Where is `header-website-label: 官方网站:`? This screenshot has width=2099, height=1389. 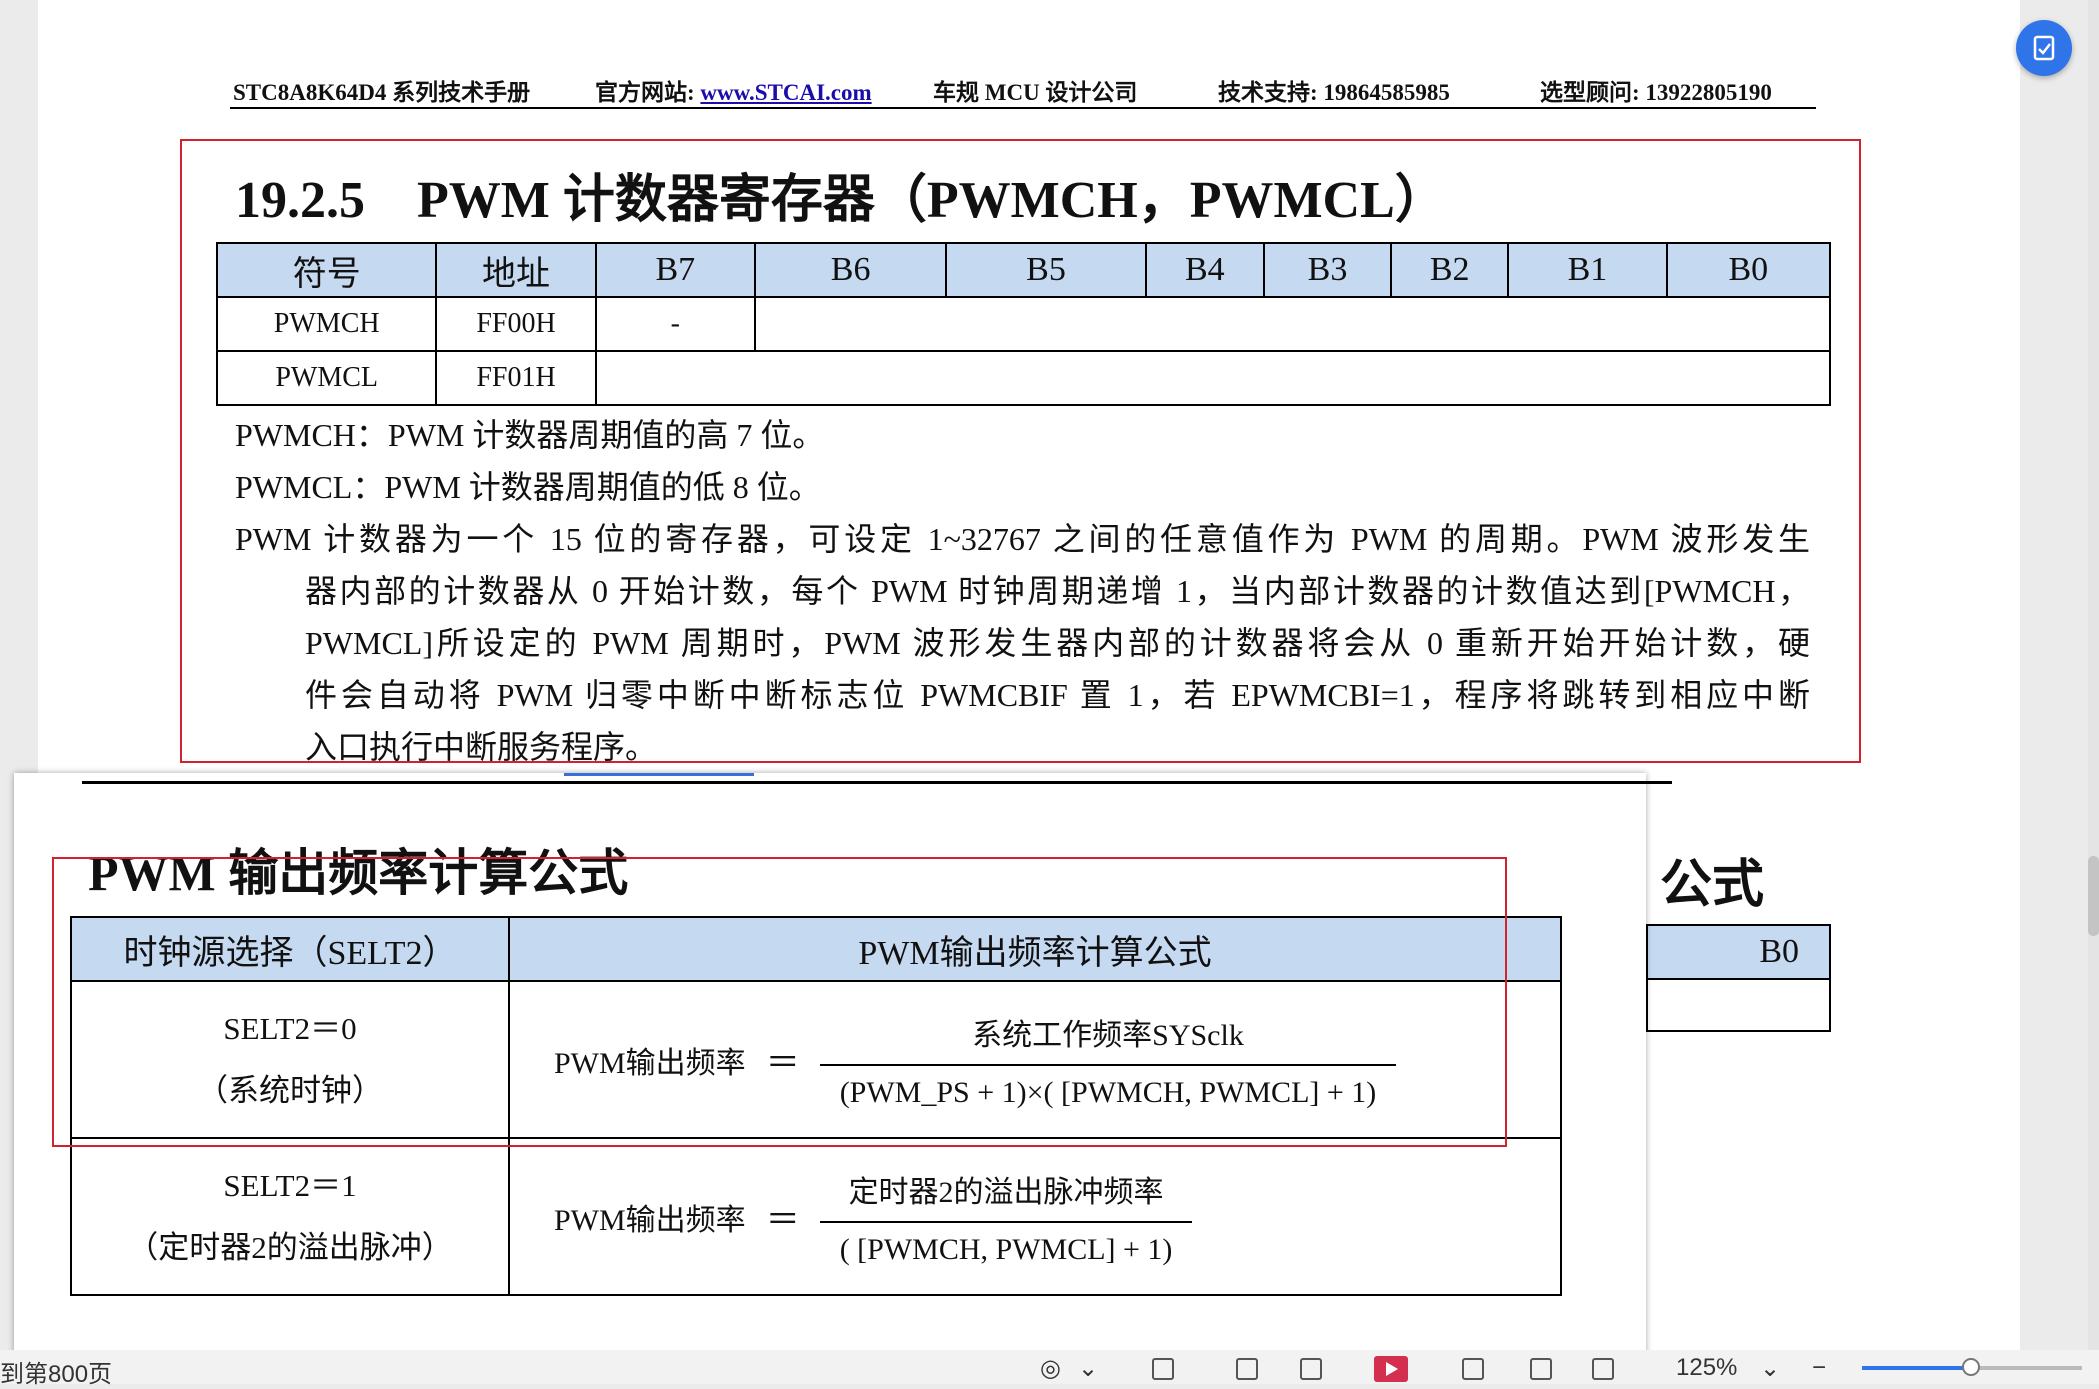 header-website-label: 官方网站: is located at coordinates (645, 92).